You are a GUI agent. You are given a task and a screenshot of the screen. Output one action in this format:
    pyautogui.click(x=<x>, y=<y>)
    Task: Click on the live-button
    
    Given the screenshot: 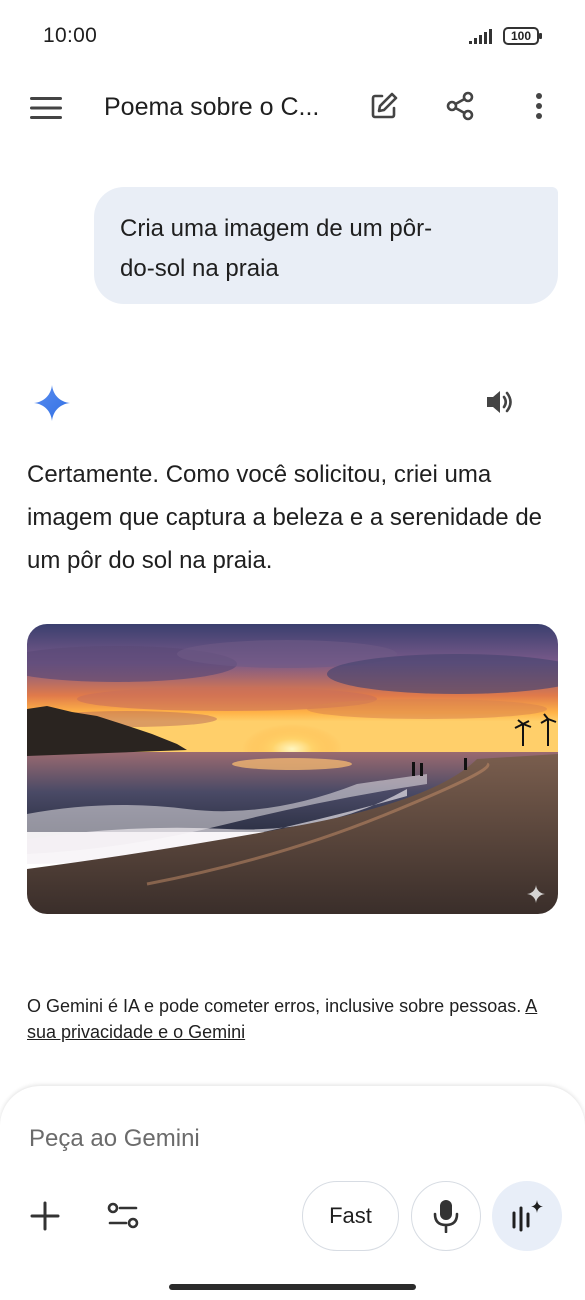 What is the action you would take?
    pyautogui.click(x=527, y=1216)
    